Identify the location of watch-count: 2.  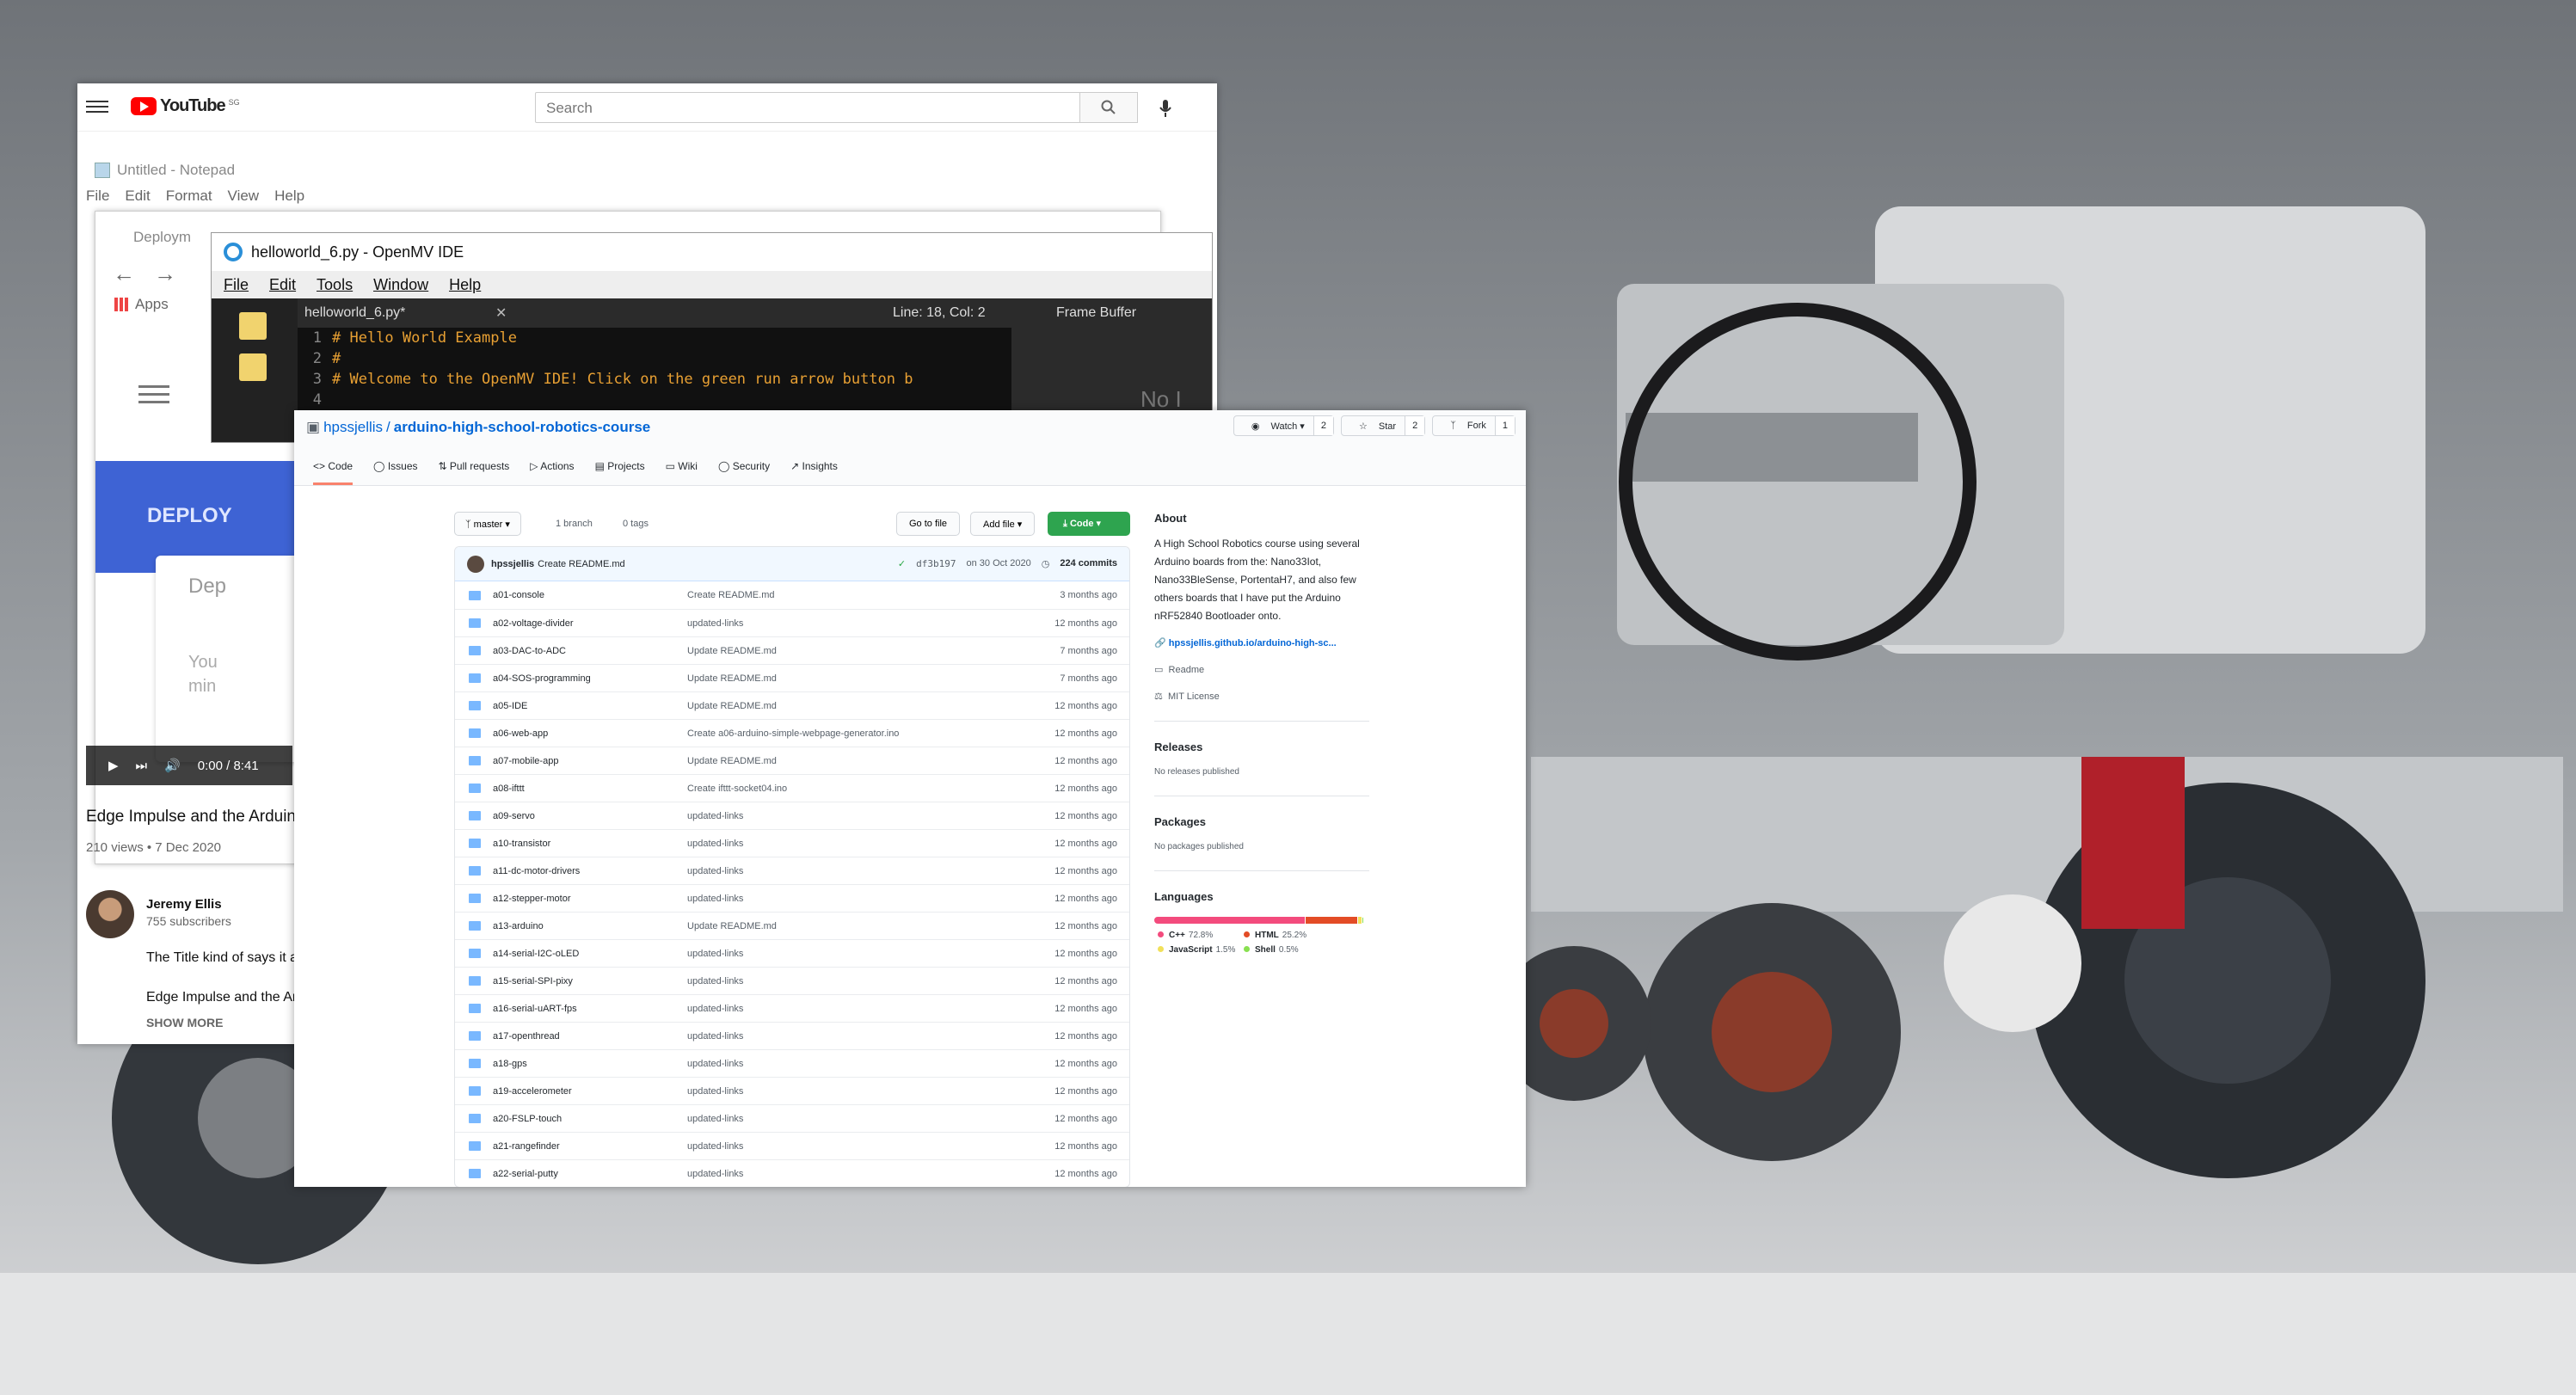
(1323, 425).